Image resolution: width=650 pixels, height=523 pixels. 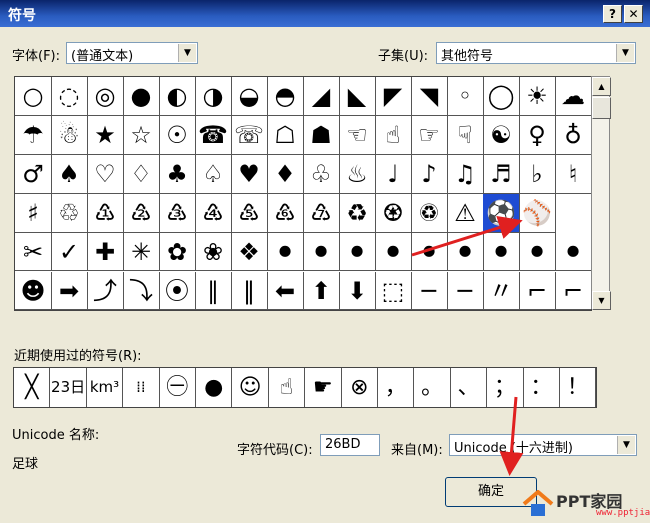 What do you see at coordinates (465, 96) in the screenshot?
I see `symbol-cell: ◦` at bounding box center [465, 96].